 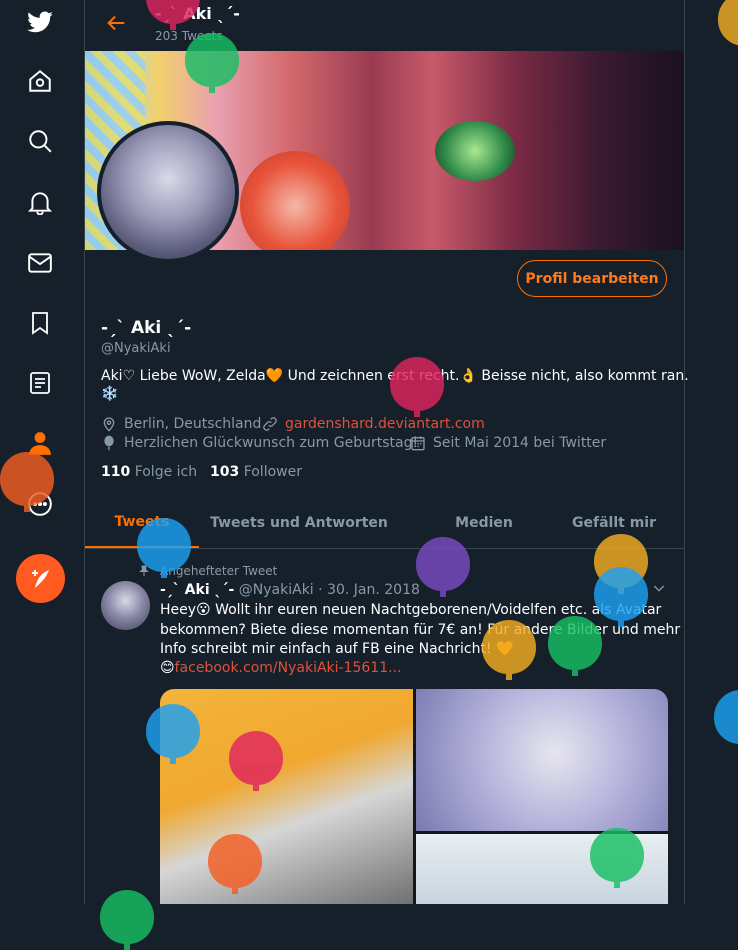 What do you see at coordinates (276, 590) in the screenshot?
I see `tweet-author-handle: @NyakiAki` at bounding box center [276, 590].